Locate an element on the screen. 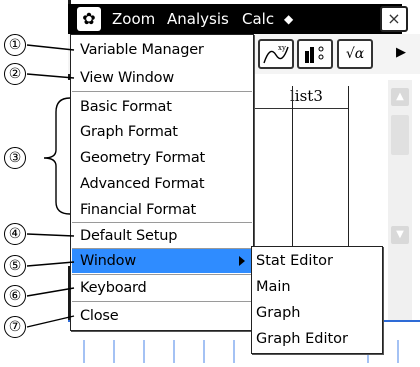  callout-4: ④ is located at coordinates (15, 234).